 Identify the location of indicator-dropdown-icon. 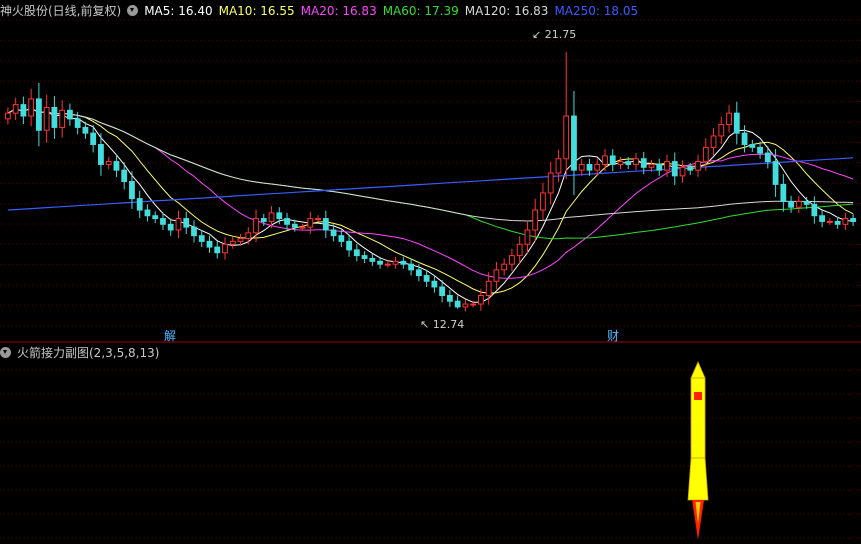
(5, 352).